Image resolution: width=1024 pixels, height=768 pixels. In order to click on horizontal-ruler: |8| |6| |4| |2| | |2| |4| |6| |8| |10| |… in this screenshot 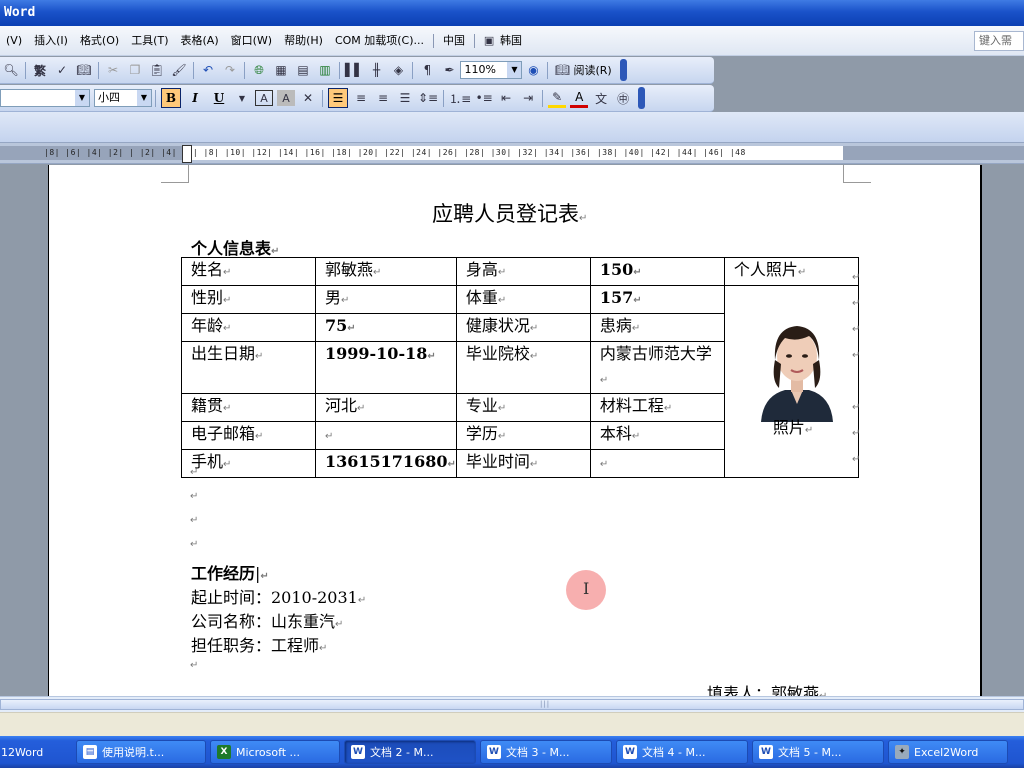, I will do `click(512, 153)`.